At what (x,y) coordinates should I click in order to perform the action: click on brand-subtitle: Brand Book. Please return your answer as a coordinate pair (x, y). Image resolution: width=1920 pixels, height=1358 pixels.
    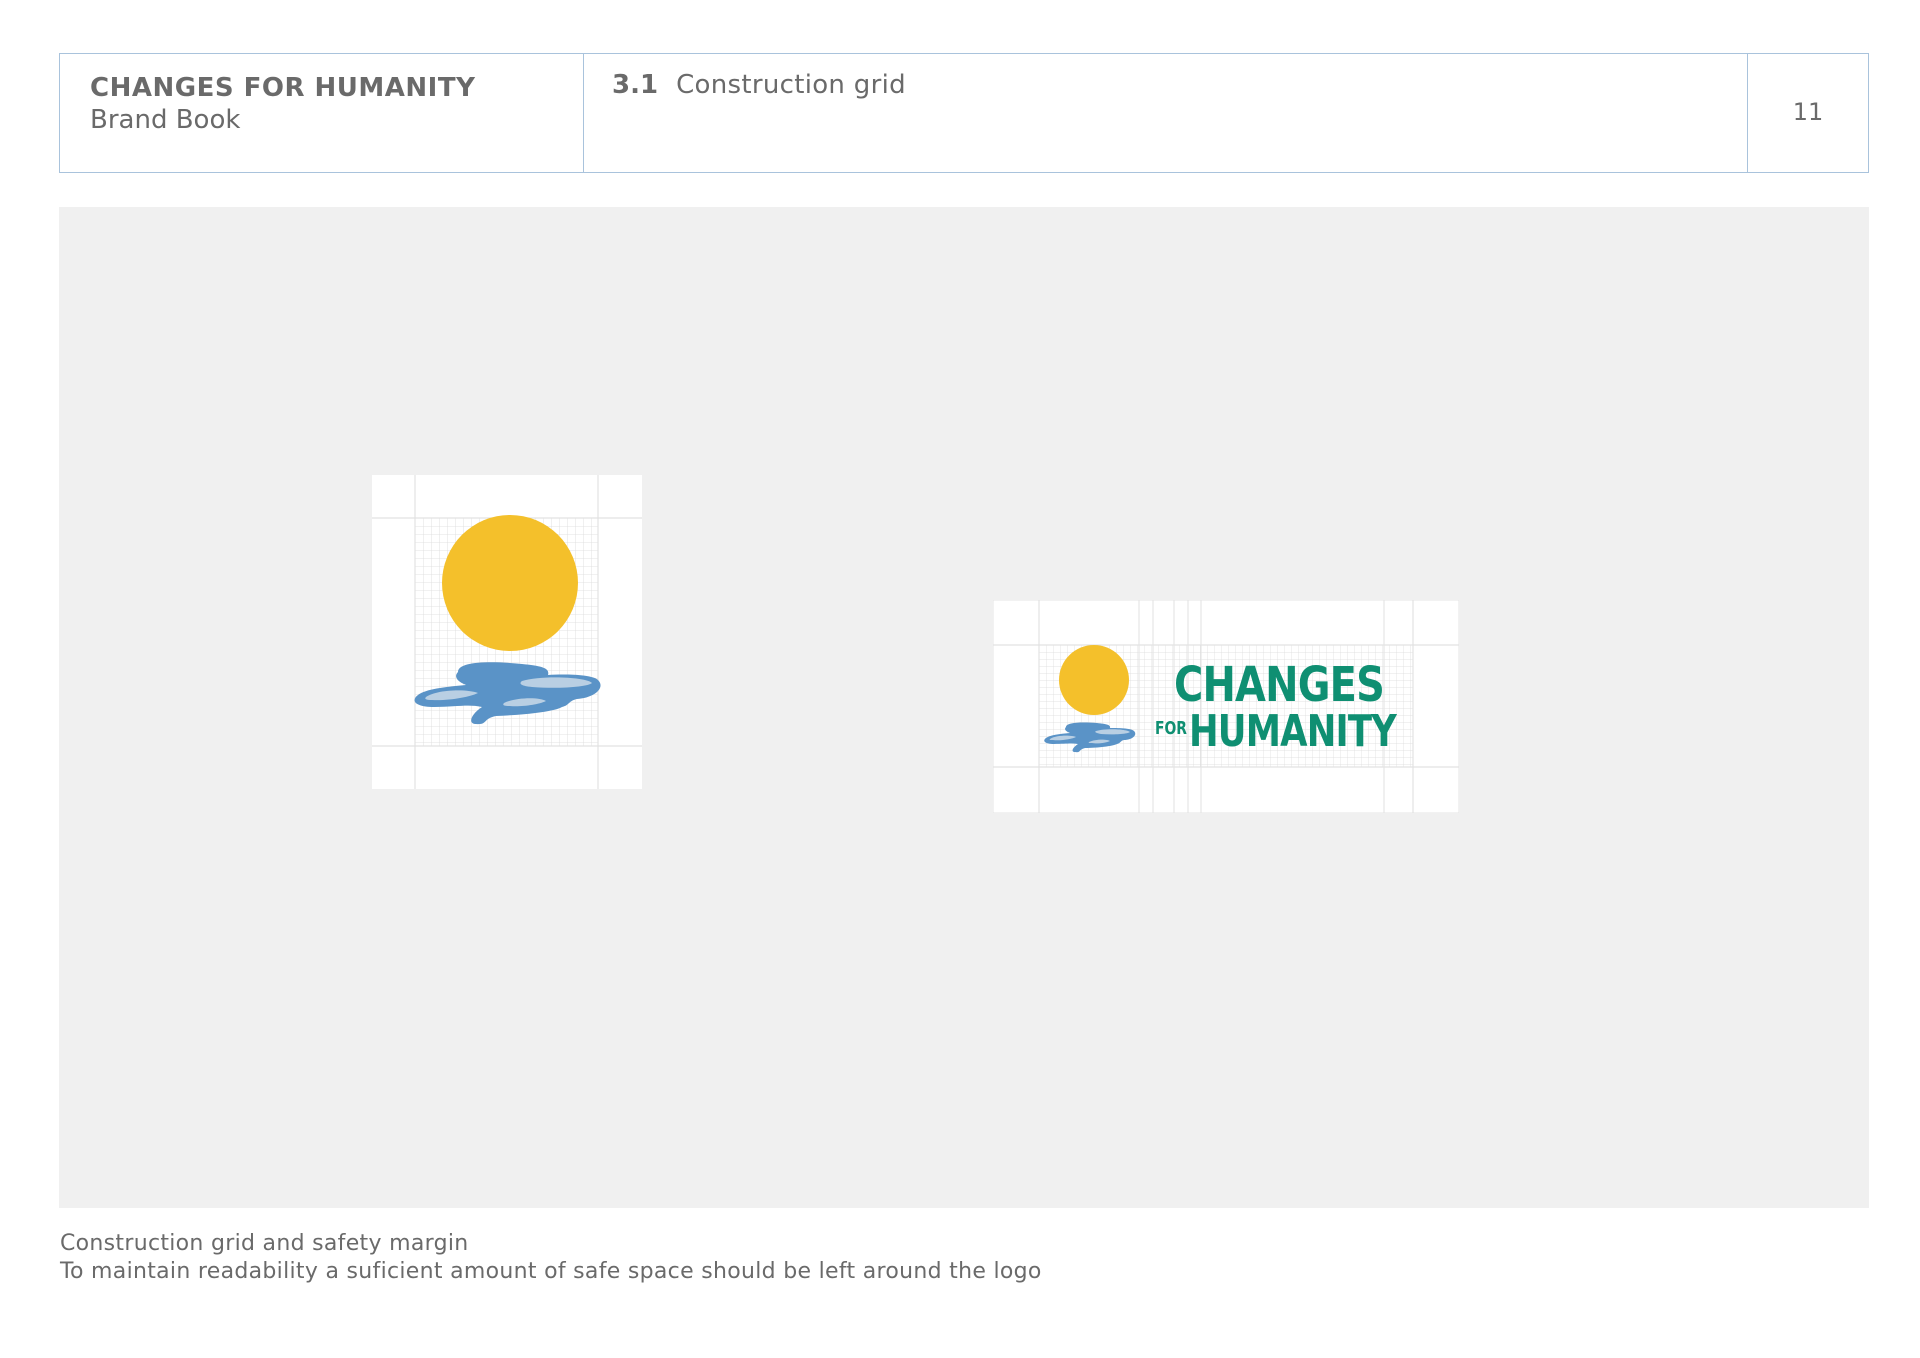
    Looking at the image, I should click on (165, 120).